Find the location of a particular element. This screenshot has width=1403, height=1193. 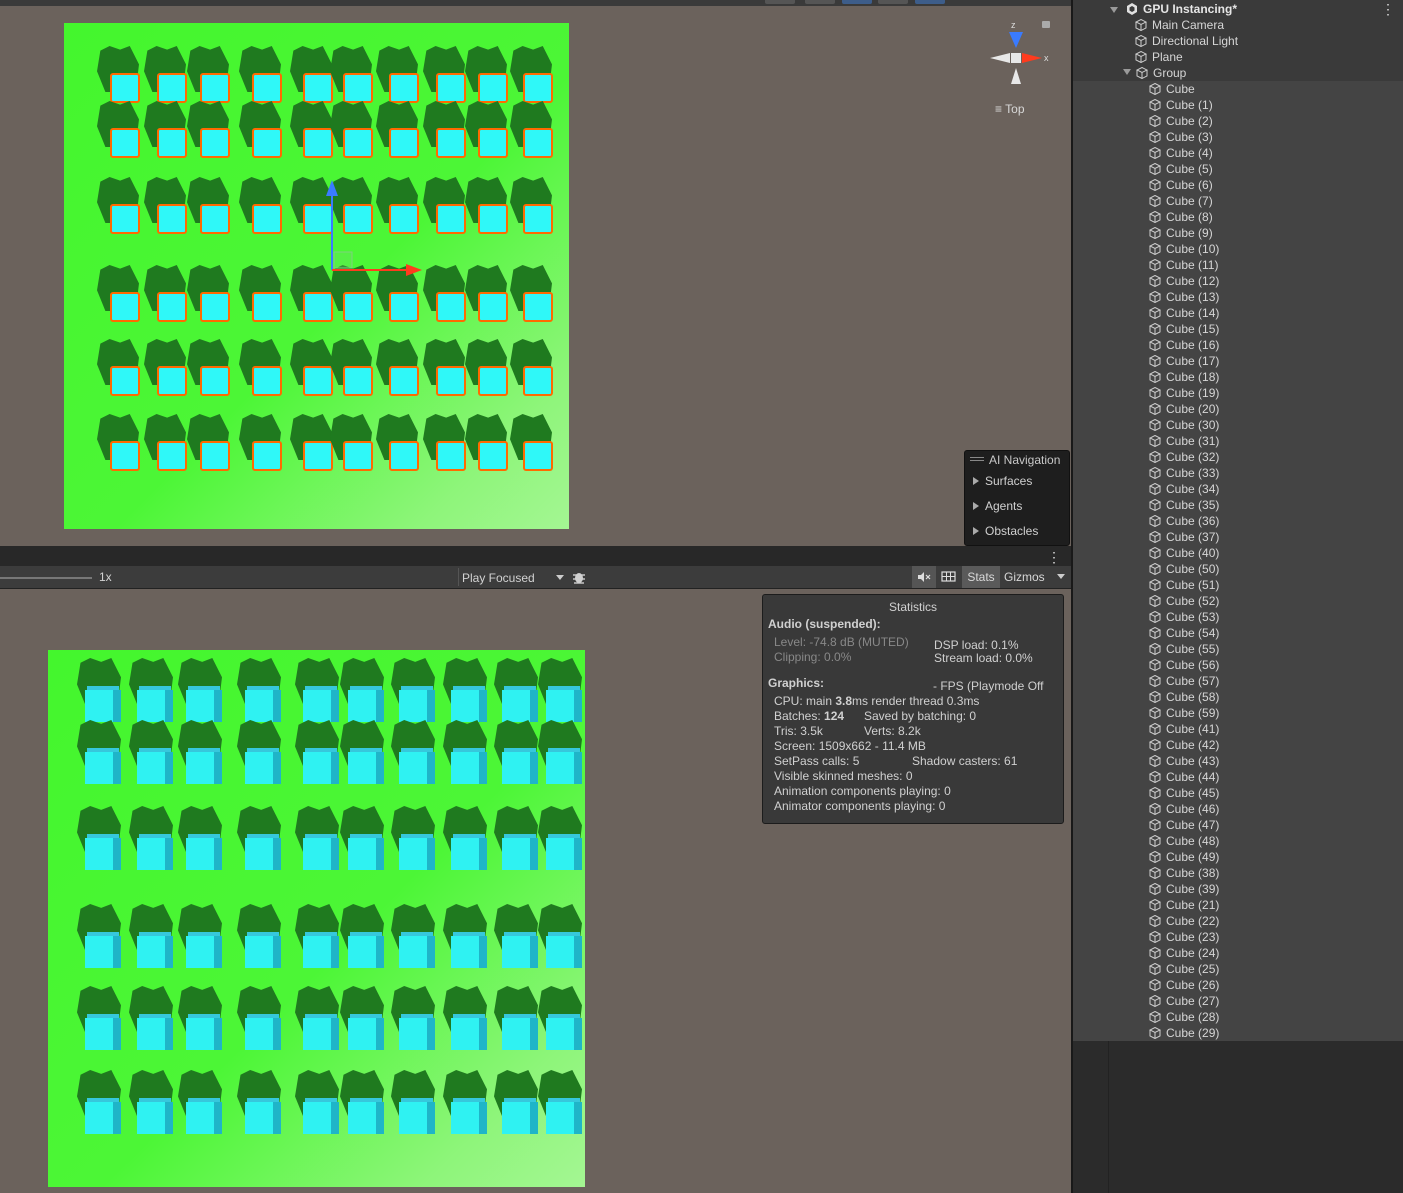

hierarchy-item-cube: Cube (28) is located at coordinates (1184, 1017).